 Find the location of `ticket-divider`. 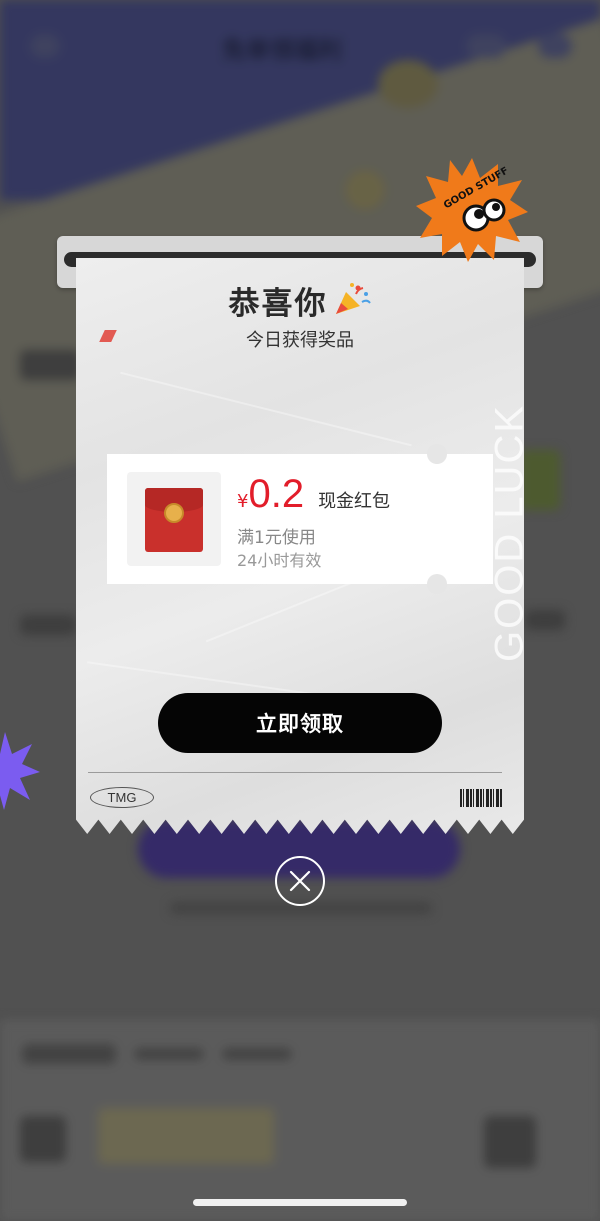

ticket-divider is located at coordinates (295, 772).